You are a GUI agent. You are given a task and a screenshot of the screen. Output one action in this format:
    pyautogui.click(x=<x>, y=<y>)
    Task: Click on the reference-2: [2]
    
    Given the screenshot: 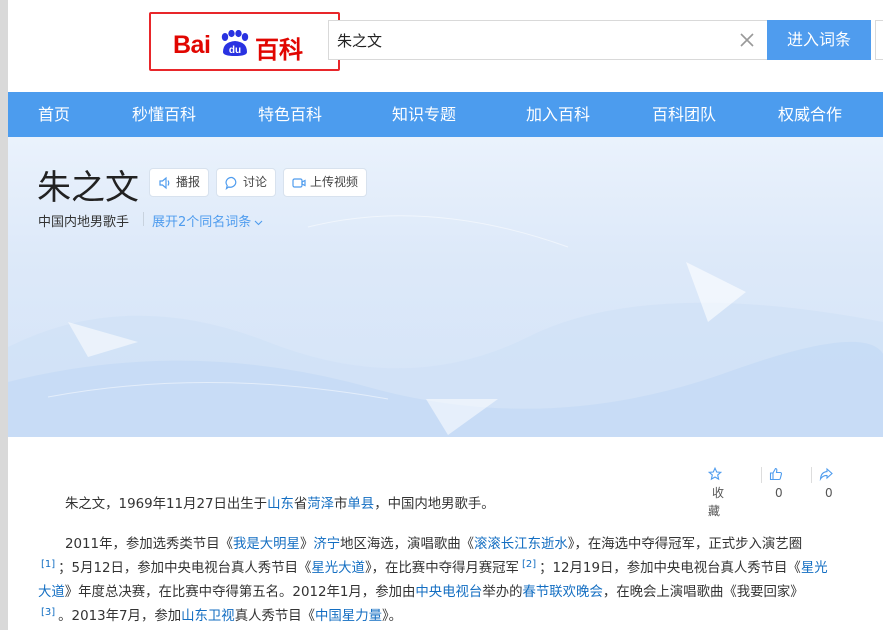 What is the action you would take?
    pyautogui.click(x=529, y=564)
    